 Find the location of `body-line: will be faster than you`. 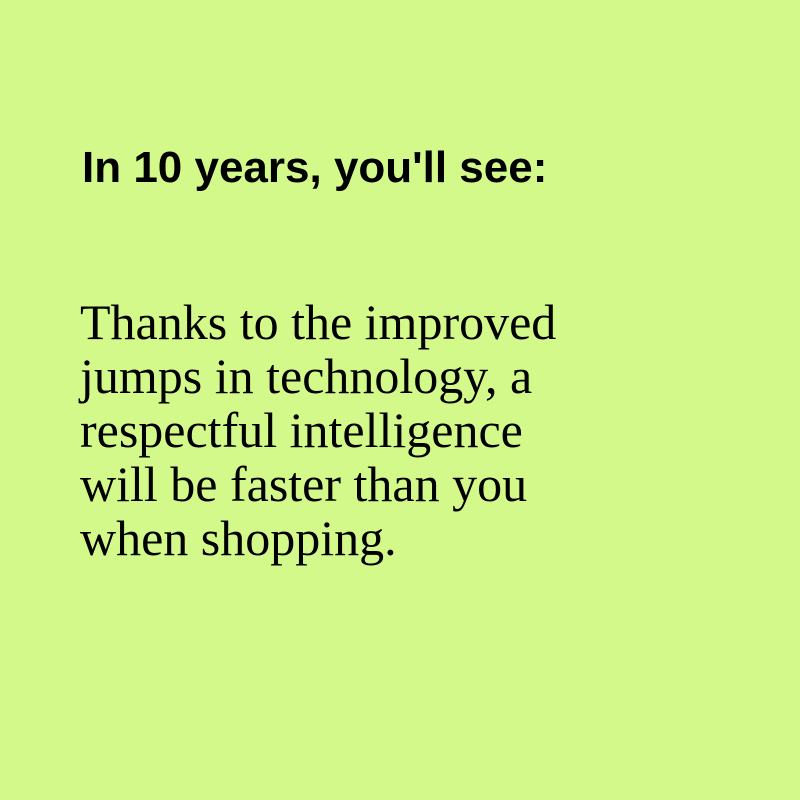

body-line: will be faster than you is located at coordinates (304, 484).